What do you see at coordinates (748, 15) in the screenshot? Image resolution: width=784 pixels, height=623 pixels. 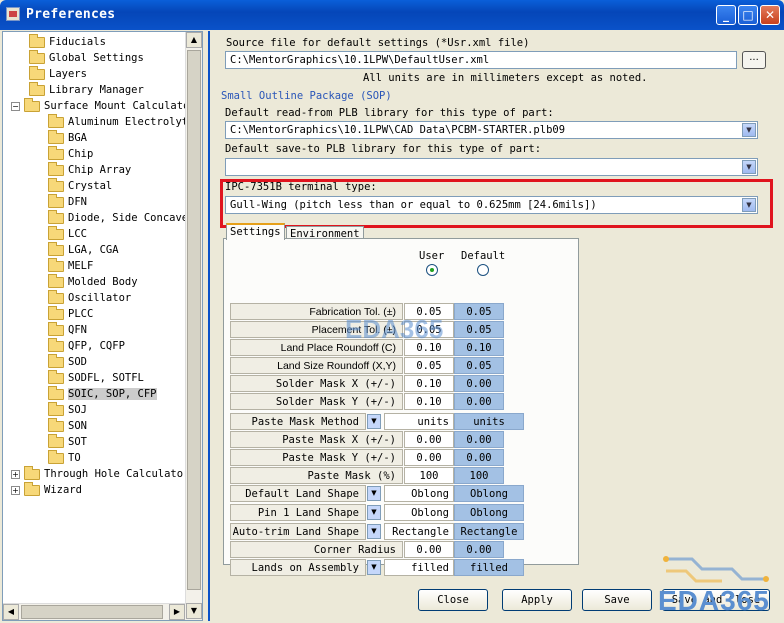 I see `maximize-button: □` at bounding box center [748, 15].